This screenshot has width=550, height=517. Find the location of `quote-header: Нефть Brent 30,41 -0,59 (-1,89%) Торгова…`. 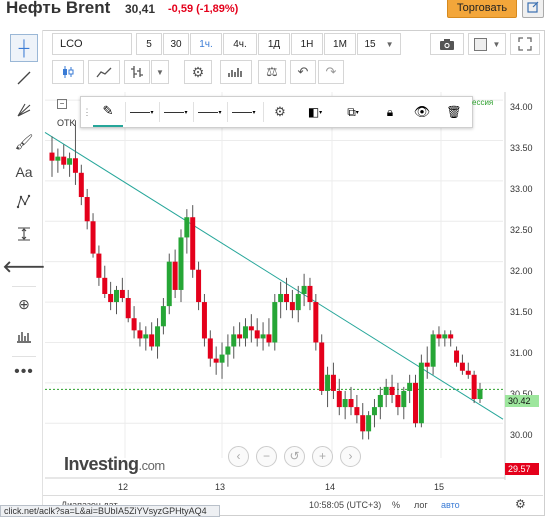

quote-header: Нефть Brent 30,41 -0,59 (-1,89%) Торгова… is located at coordinates (275, 13).